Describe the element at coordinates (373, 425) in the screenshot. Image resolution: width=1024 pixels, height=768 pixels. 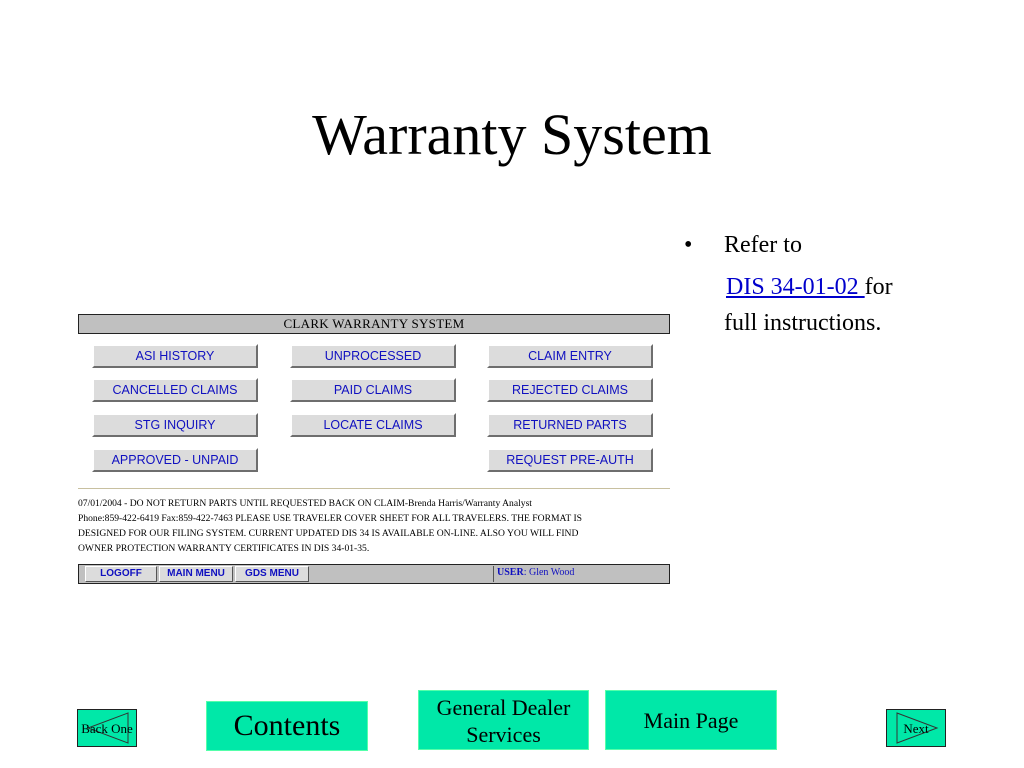
I see `locate-claims-button: LOCATE CLAIMS` at that location.